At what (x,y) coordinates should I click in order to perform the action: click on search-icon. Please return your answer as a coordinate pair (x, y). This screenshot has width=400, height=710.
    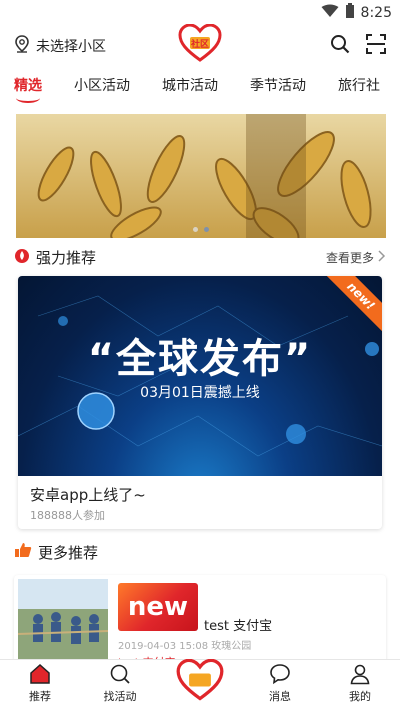
    Looking at the image, I should click on (340, 46).